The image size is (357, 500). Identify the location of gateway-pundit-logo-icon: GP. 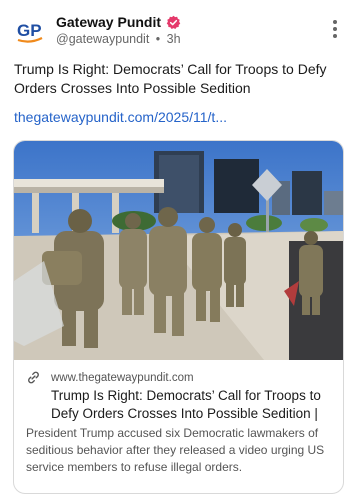
(30, 32).